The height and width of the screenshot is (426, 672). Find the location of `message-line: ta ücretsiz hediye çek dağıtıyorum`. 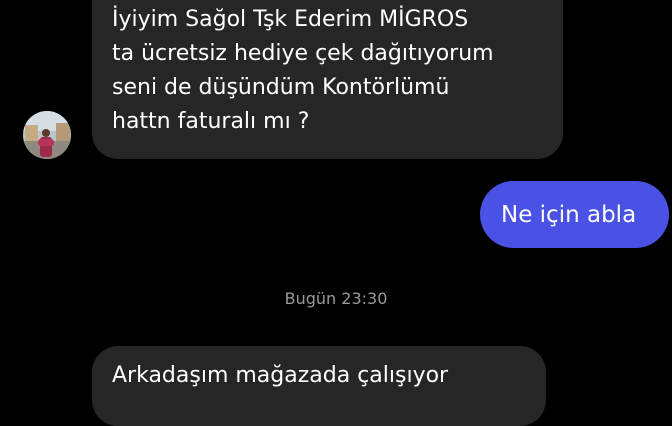

message-line: ta ücretsiz hediye çek dağıtıyorum is located at coordinates (303, 53).